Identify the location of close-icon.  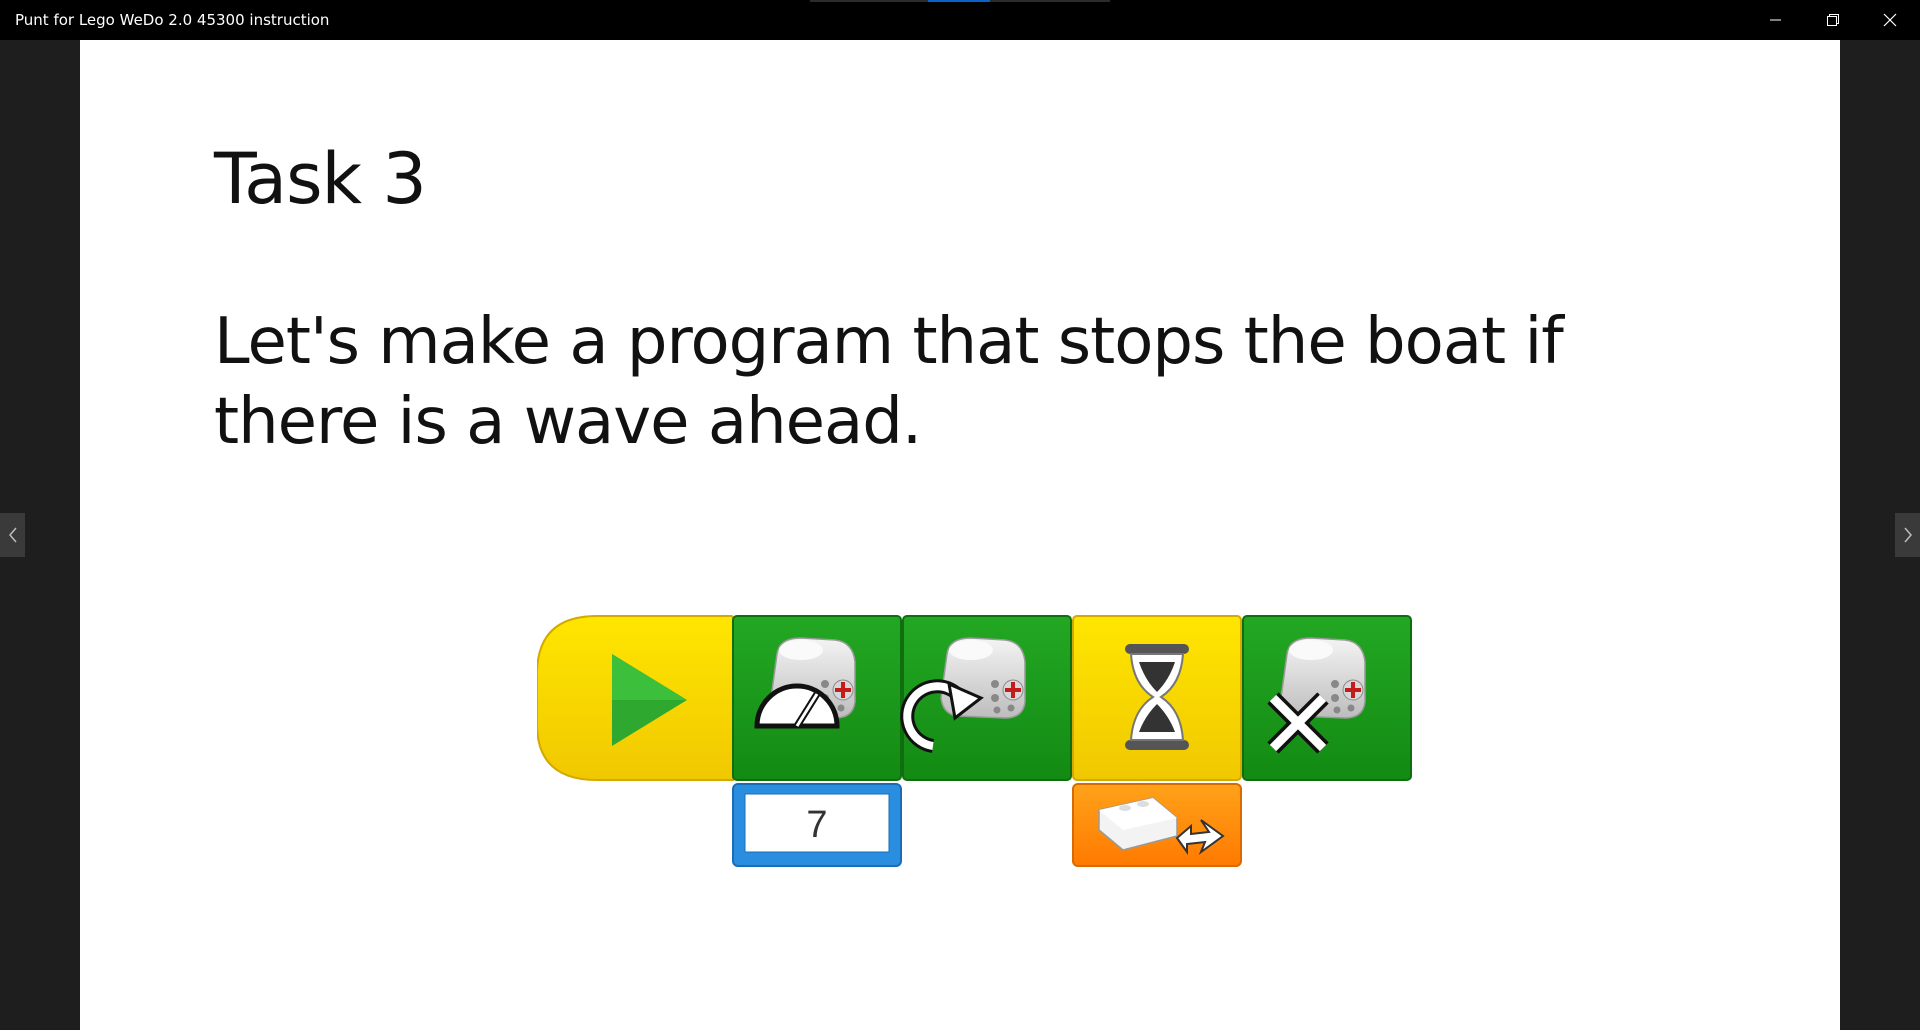
(1890, 20).